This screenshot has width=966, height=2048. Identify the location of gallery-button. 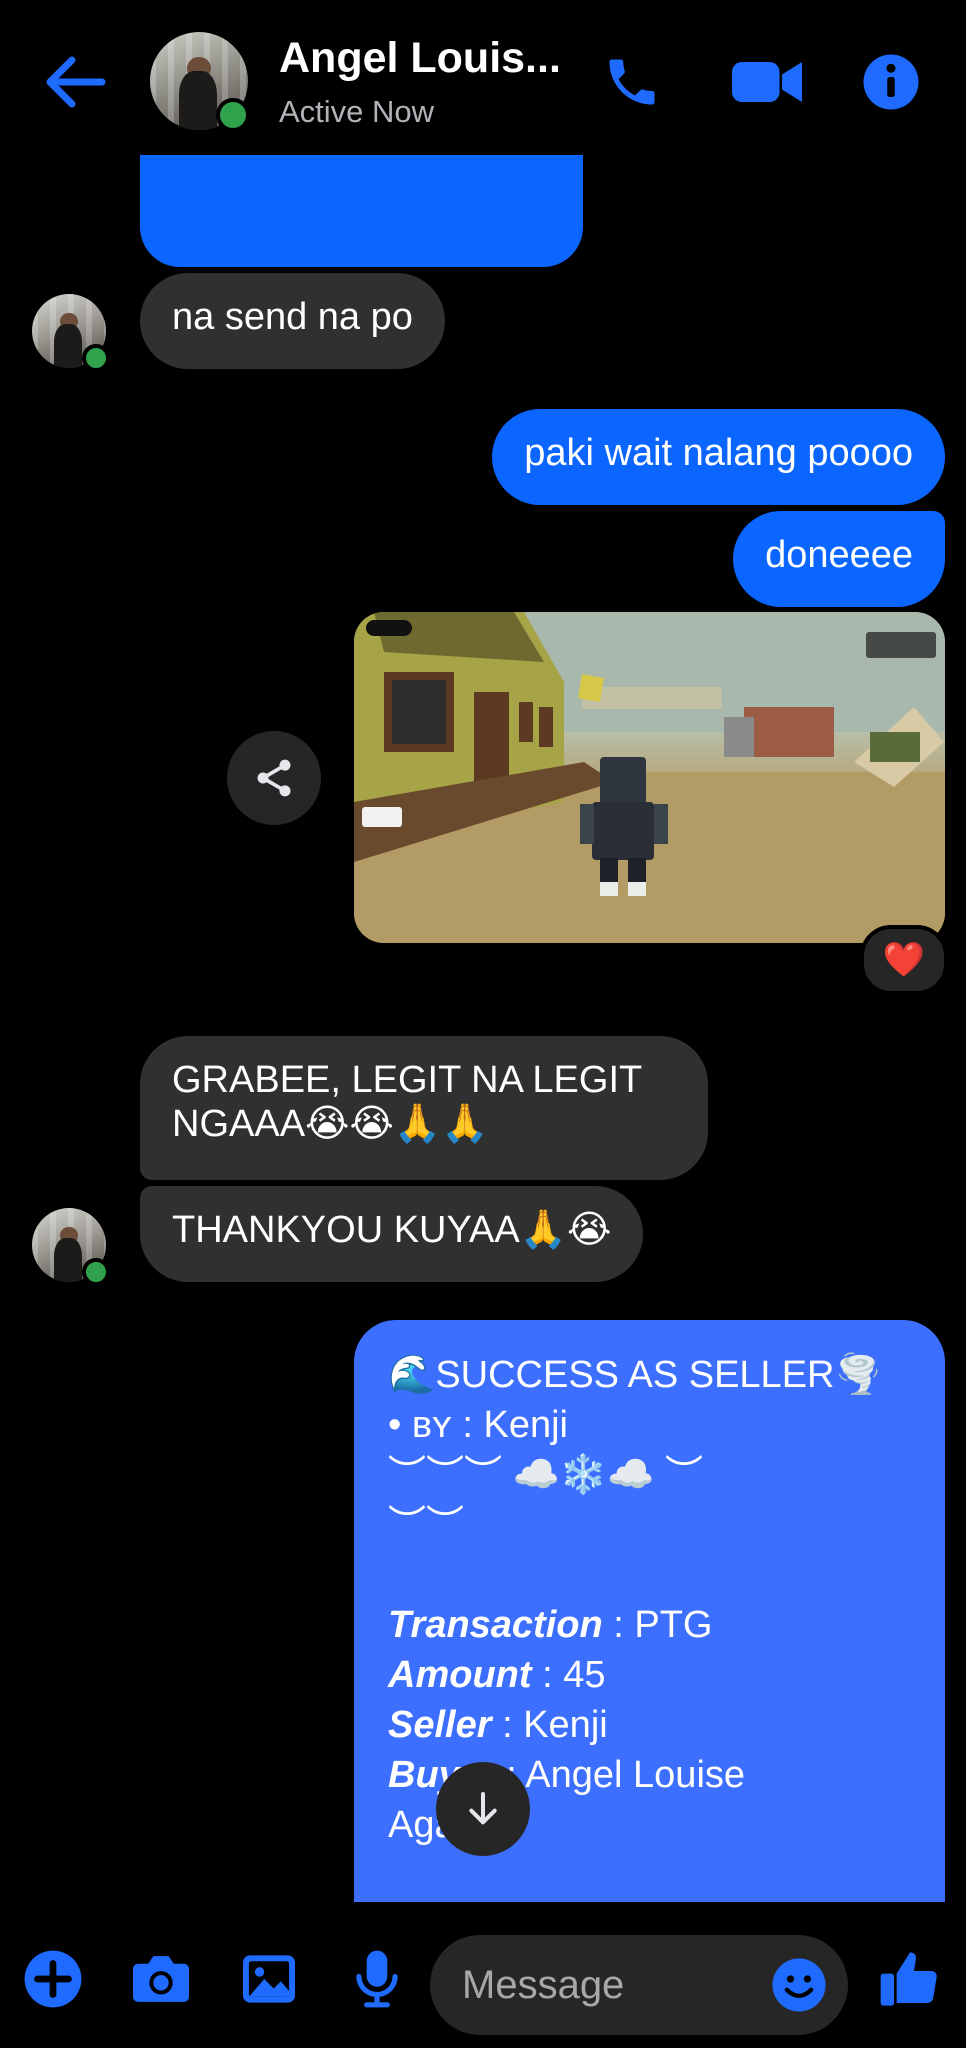
(269, 1979).